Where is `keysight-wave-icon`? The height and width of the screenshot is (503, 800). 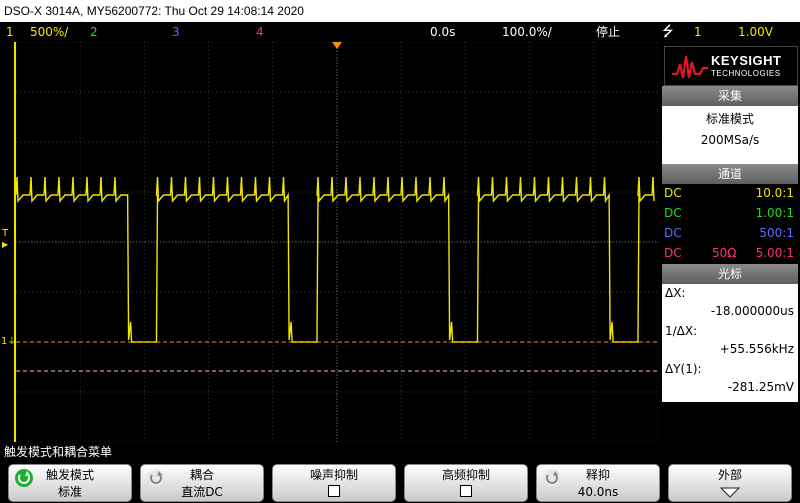 keysight-wave-icon is located at coordinates (690, 67).